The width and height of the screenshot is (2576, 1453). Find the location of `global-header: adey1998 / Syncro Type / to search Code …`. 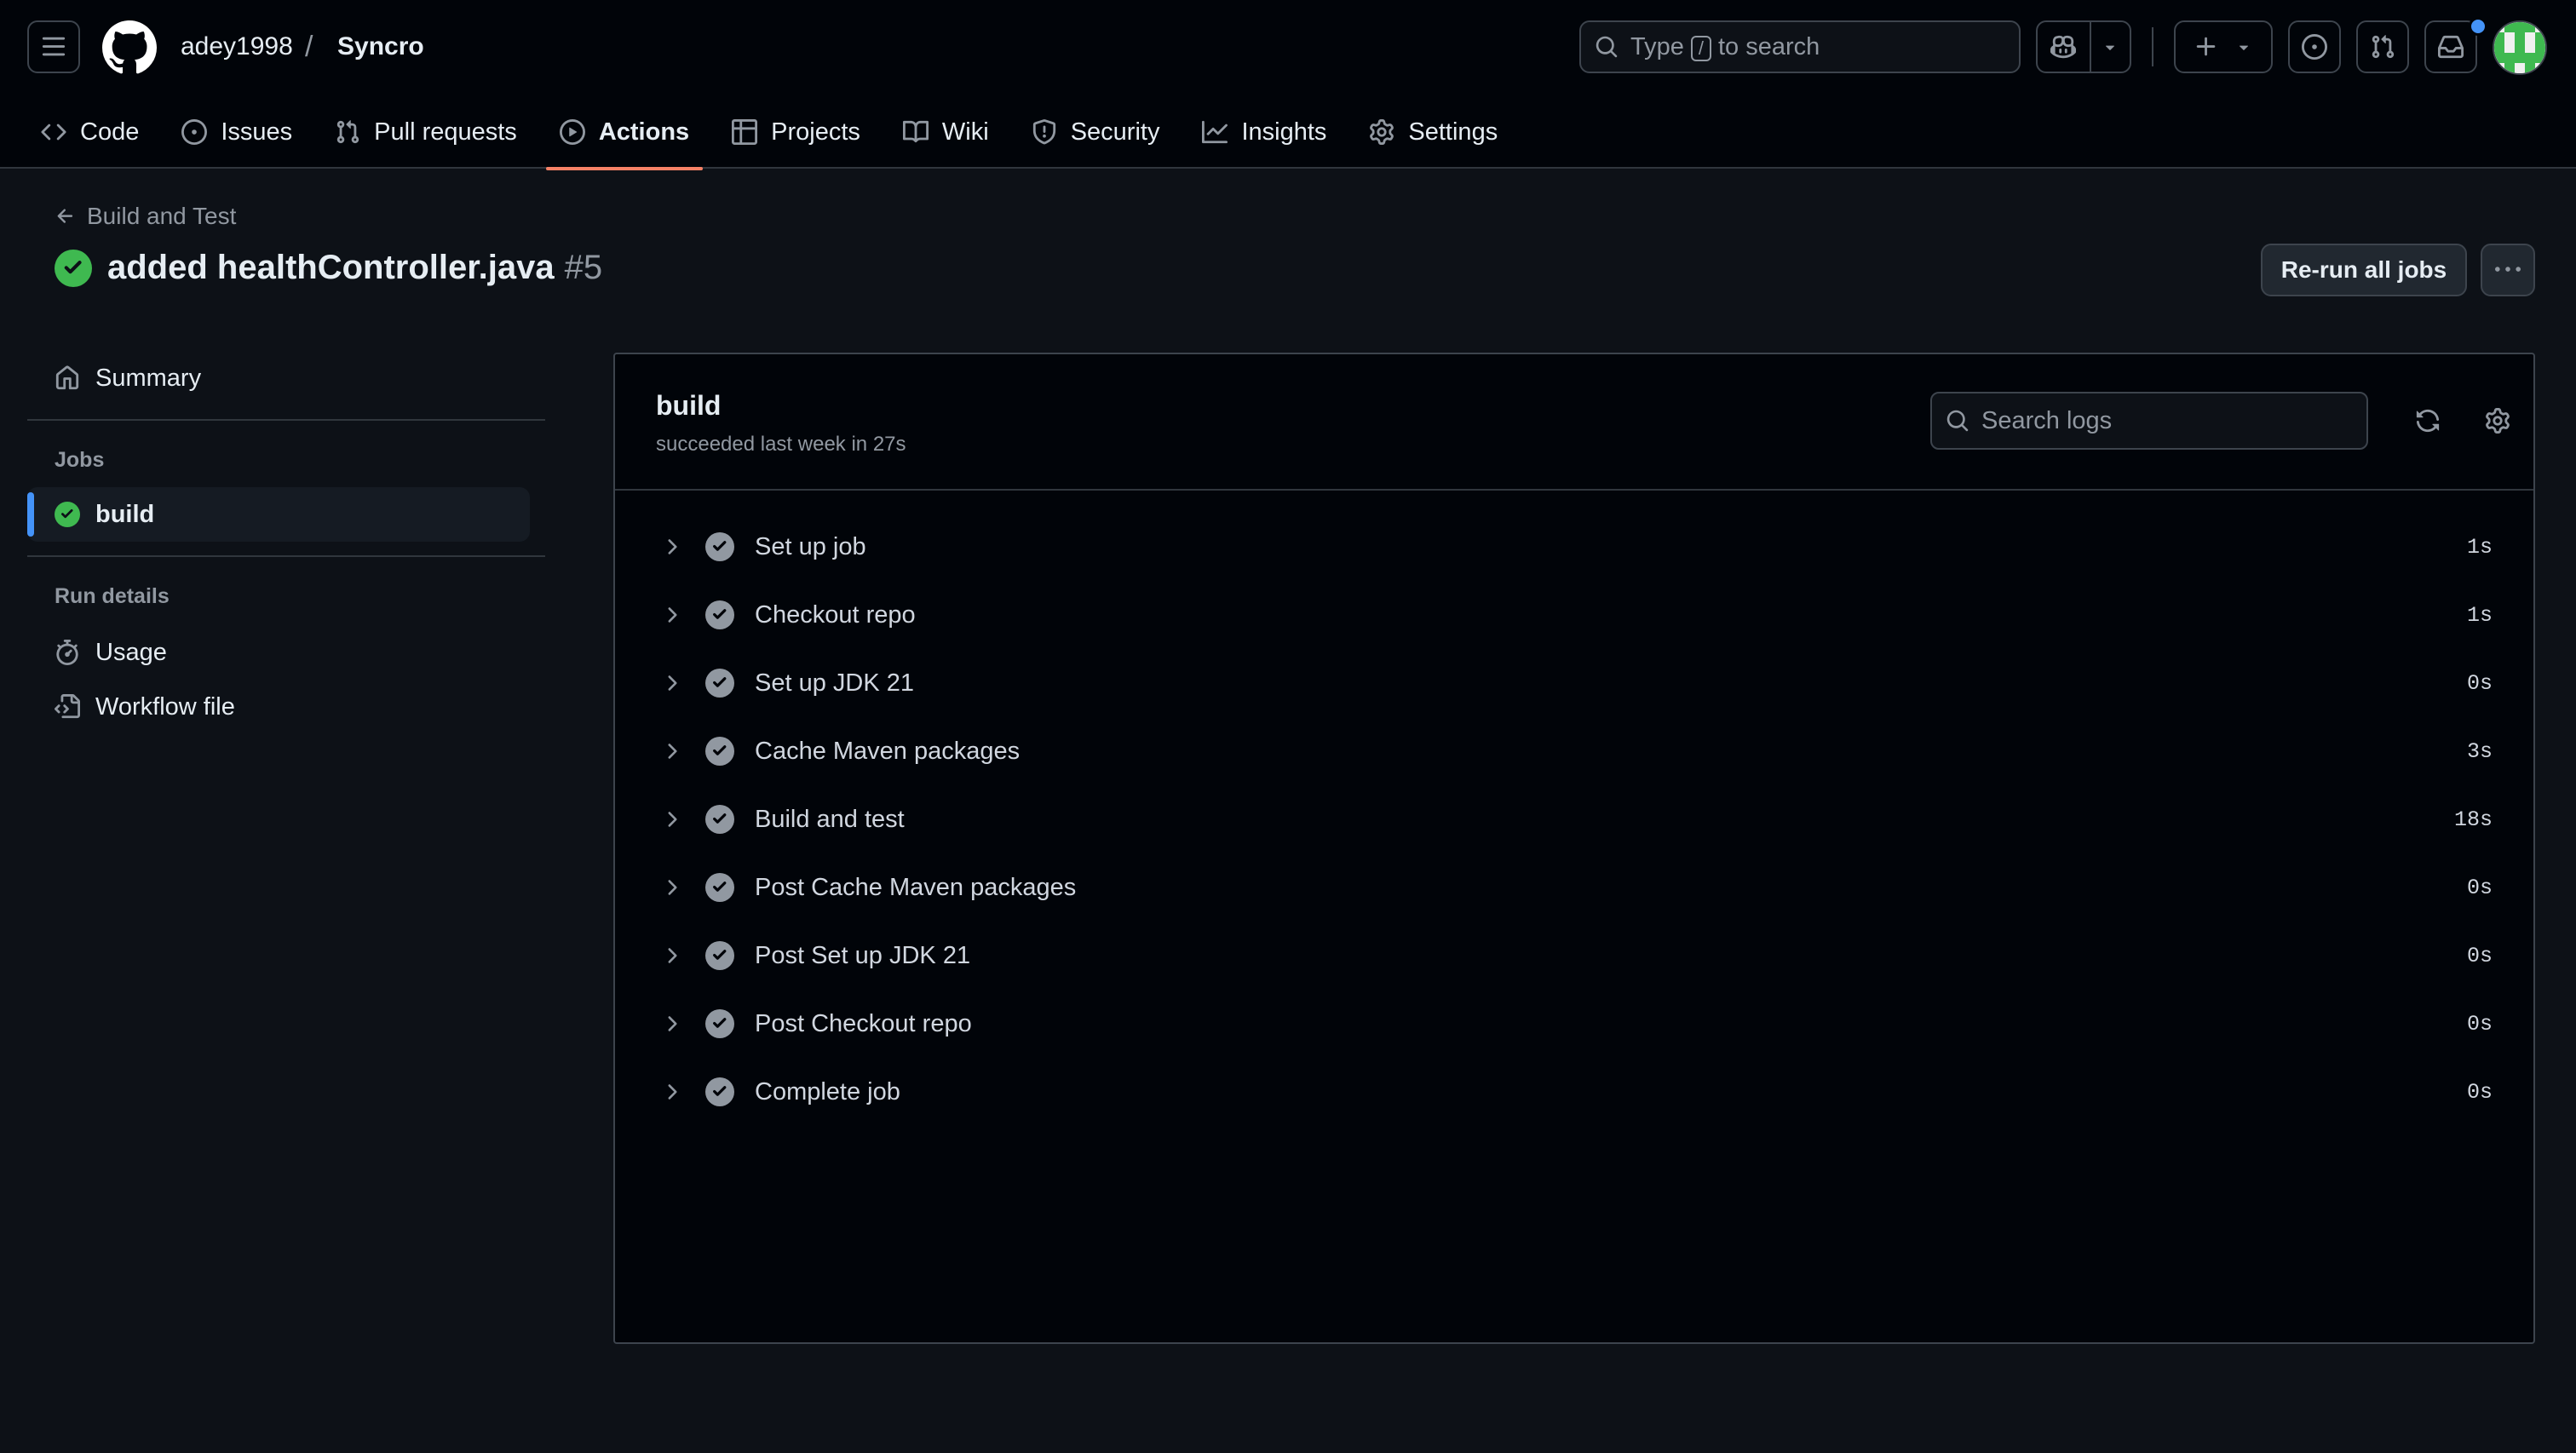

global-header: adey1998 / Syncro Type / to search Code … is located at coordinates (1288, 85).